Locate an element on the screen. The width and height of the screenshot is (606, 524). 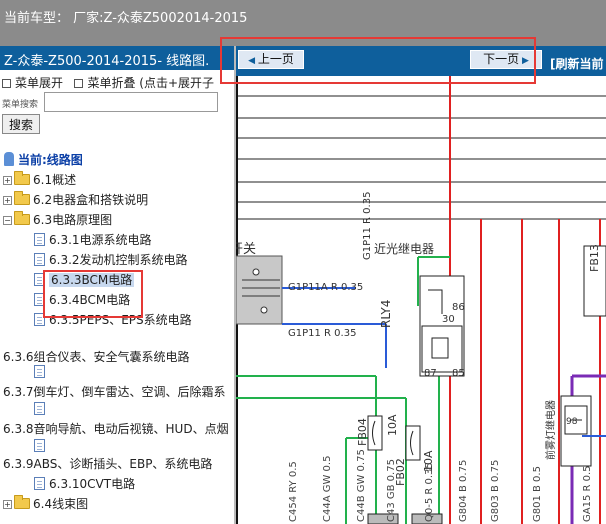
tree-item-6-1: +6.1概述 is located at coordinates (39, 180).